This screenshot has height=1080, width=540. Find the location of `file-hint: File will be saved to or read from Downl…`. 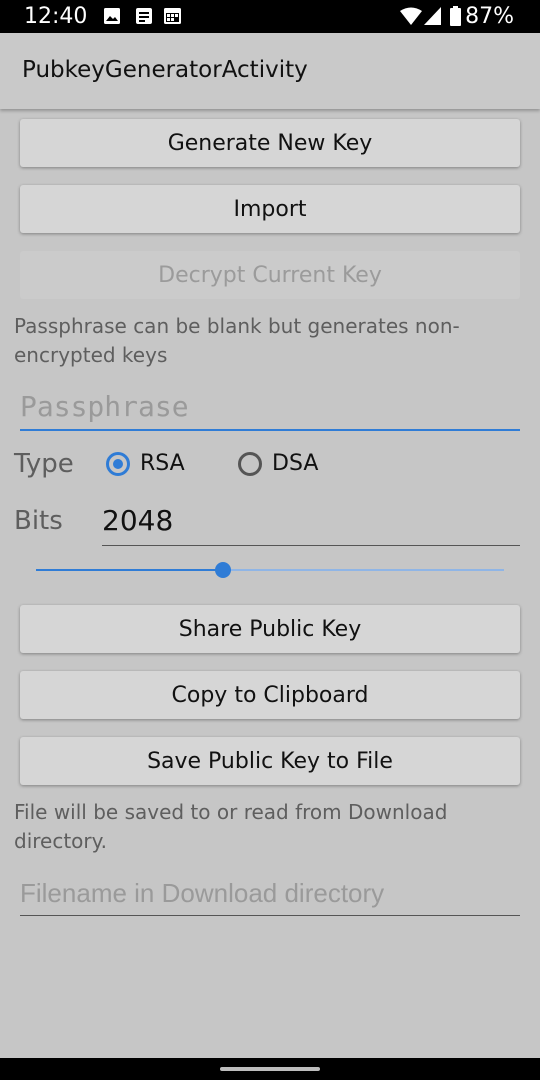

file-hint: File will be saved to or read from Downl… is located at coordinates (231, 826).